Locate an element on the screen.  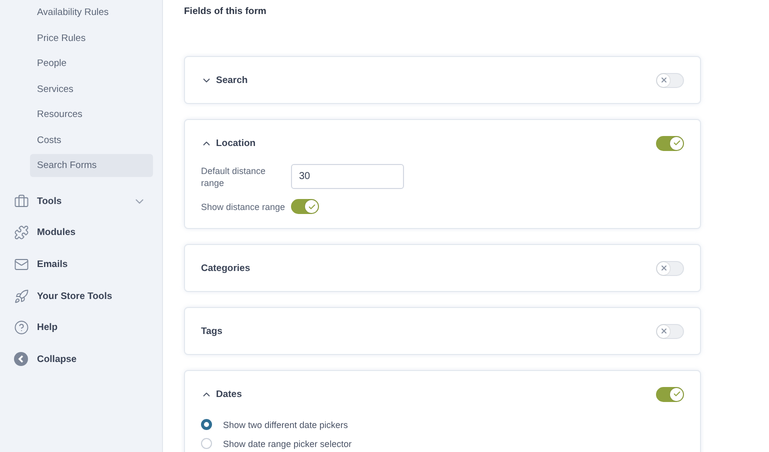
sidebar-item: Modules is located at coordinates (81, 233).